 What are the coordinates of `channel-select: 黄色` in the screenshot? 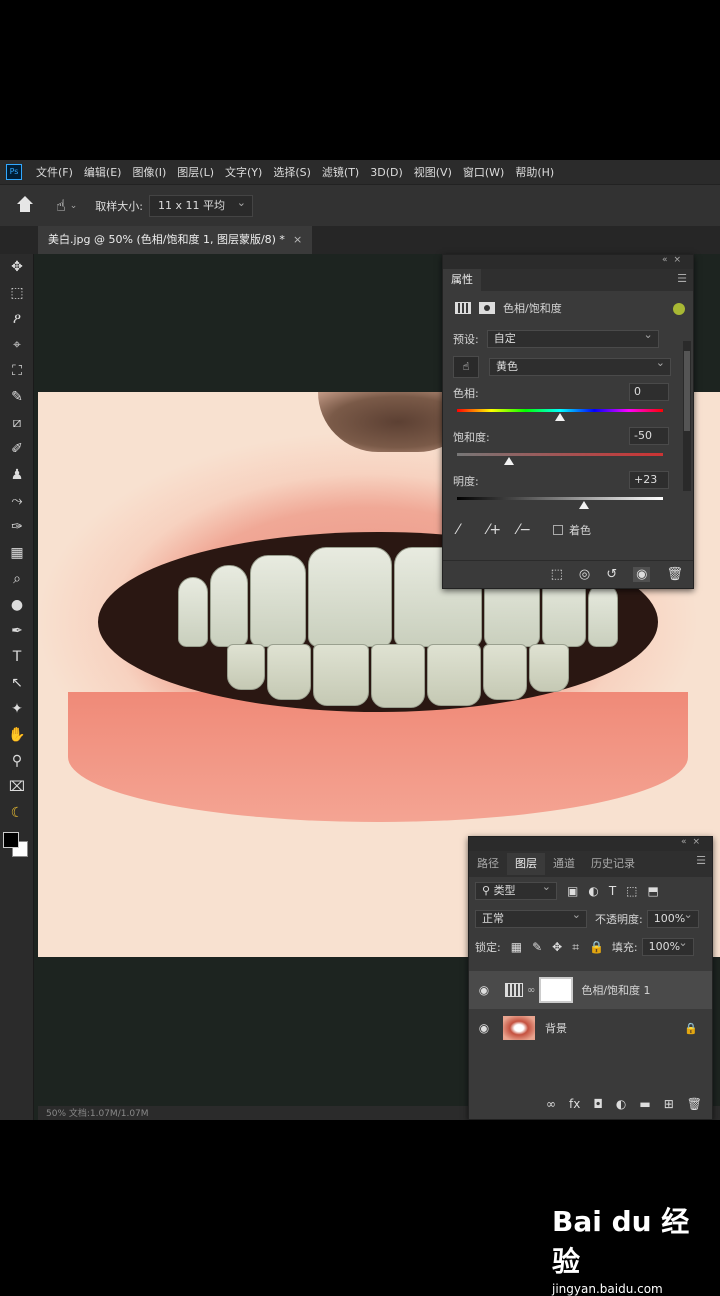 It's located at (580, 365).